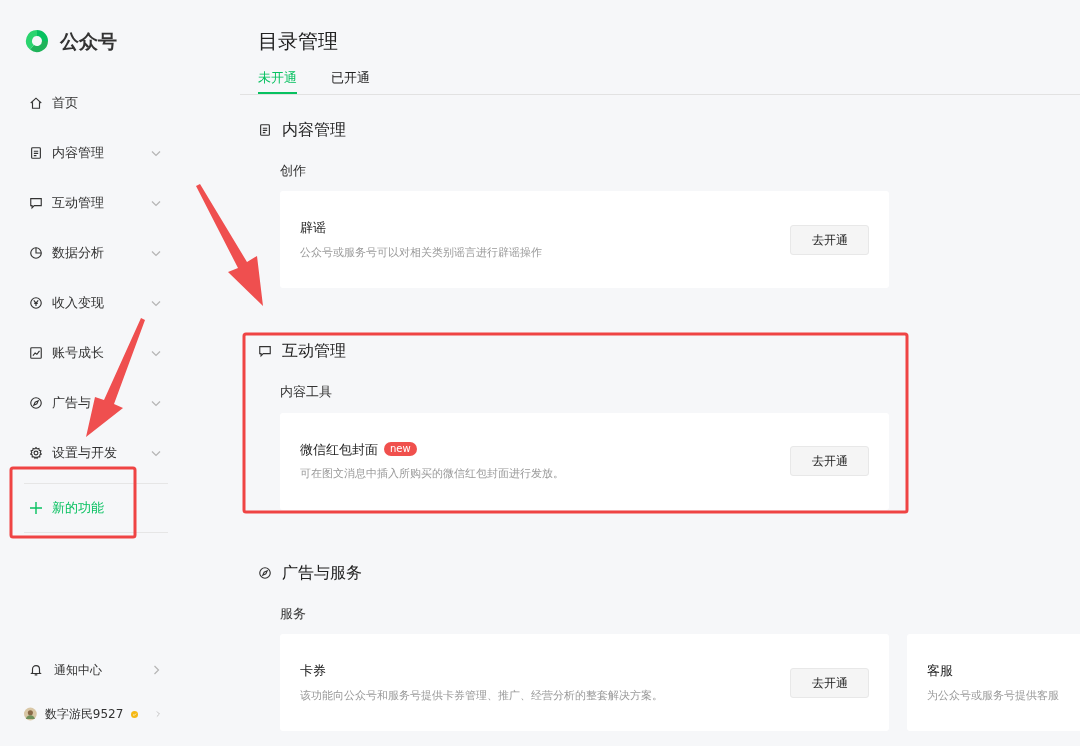  What do you see at coordinates (36, 507) in the screenshot?
I see `plus-icon` at bounding box center [36, 507].